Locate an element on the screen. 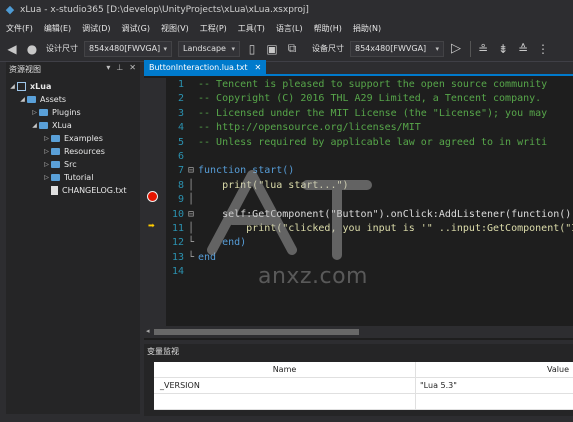  code-line: 7 ⊟ function start() is located at coordinates (369, 171).